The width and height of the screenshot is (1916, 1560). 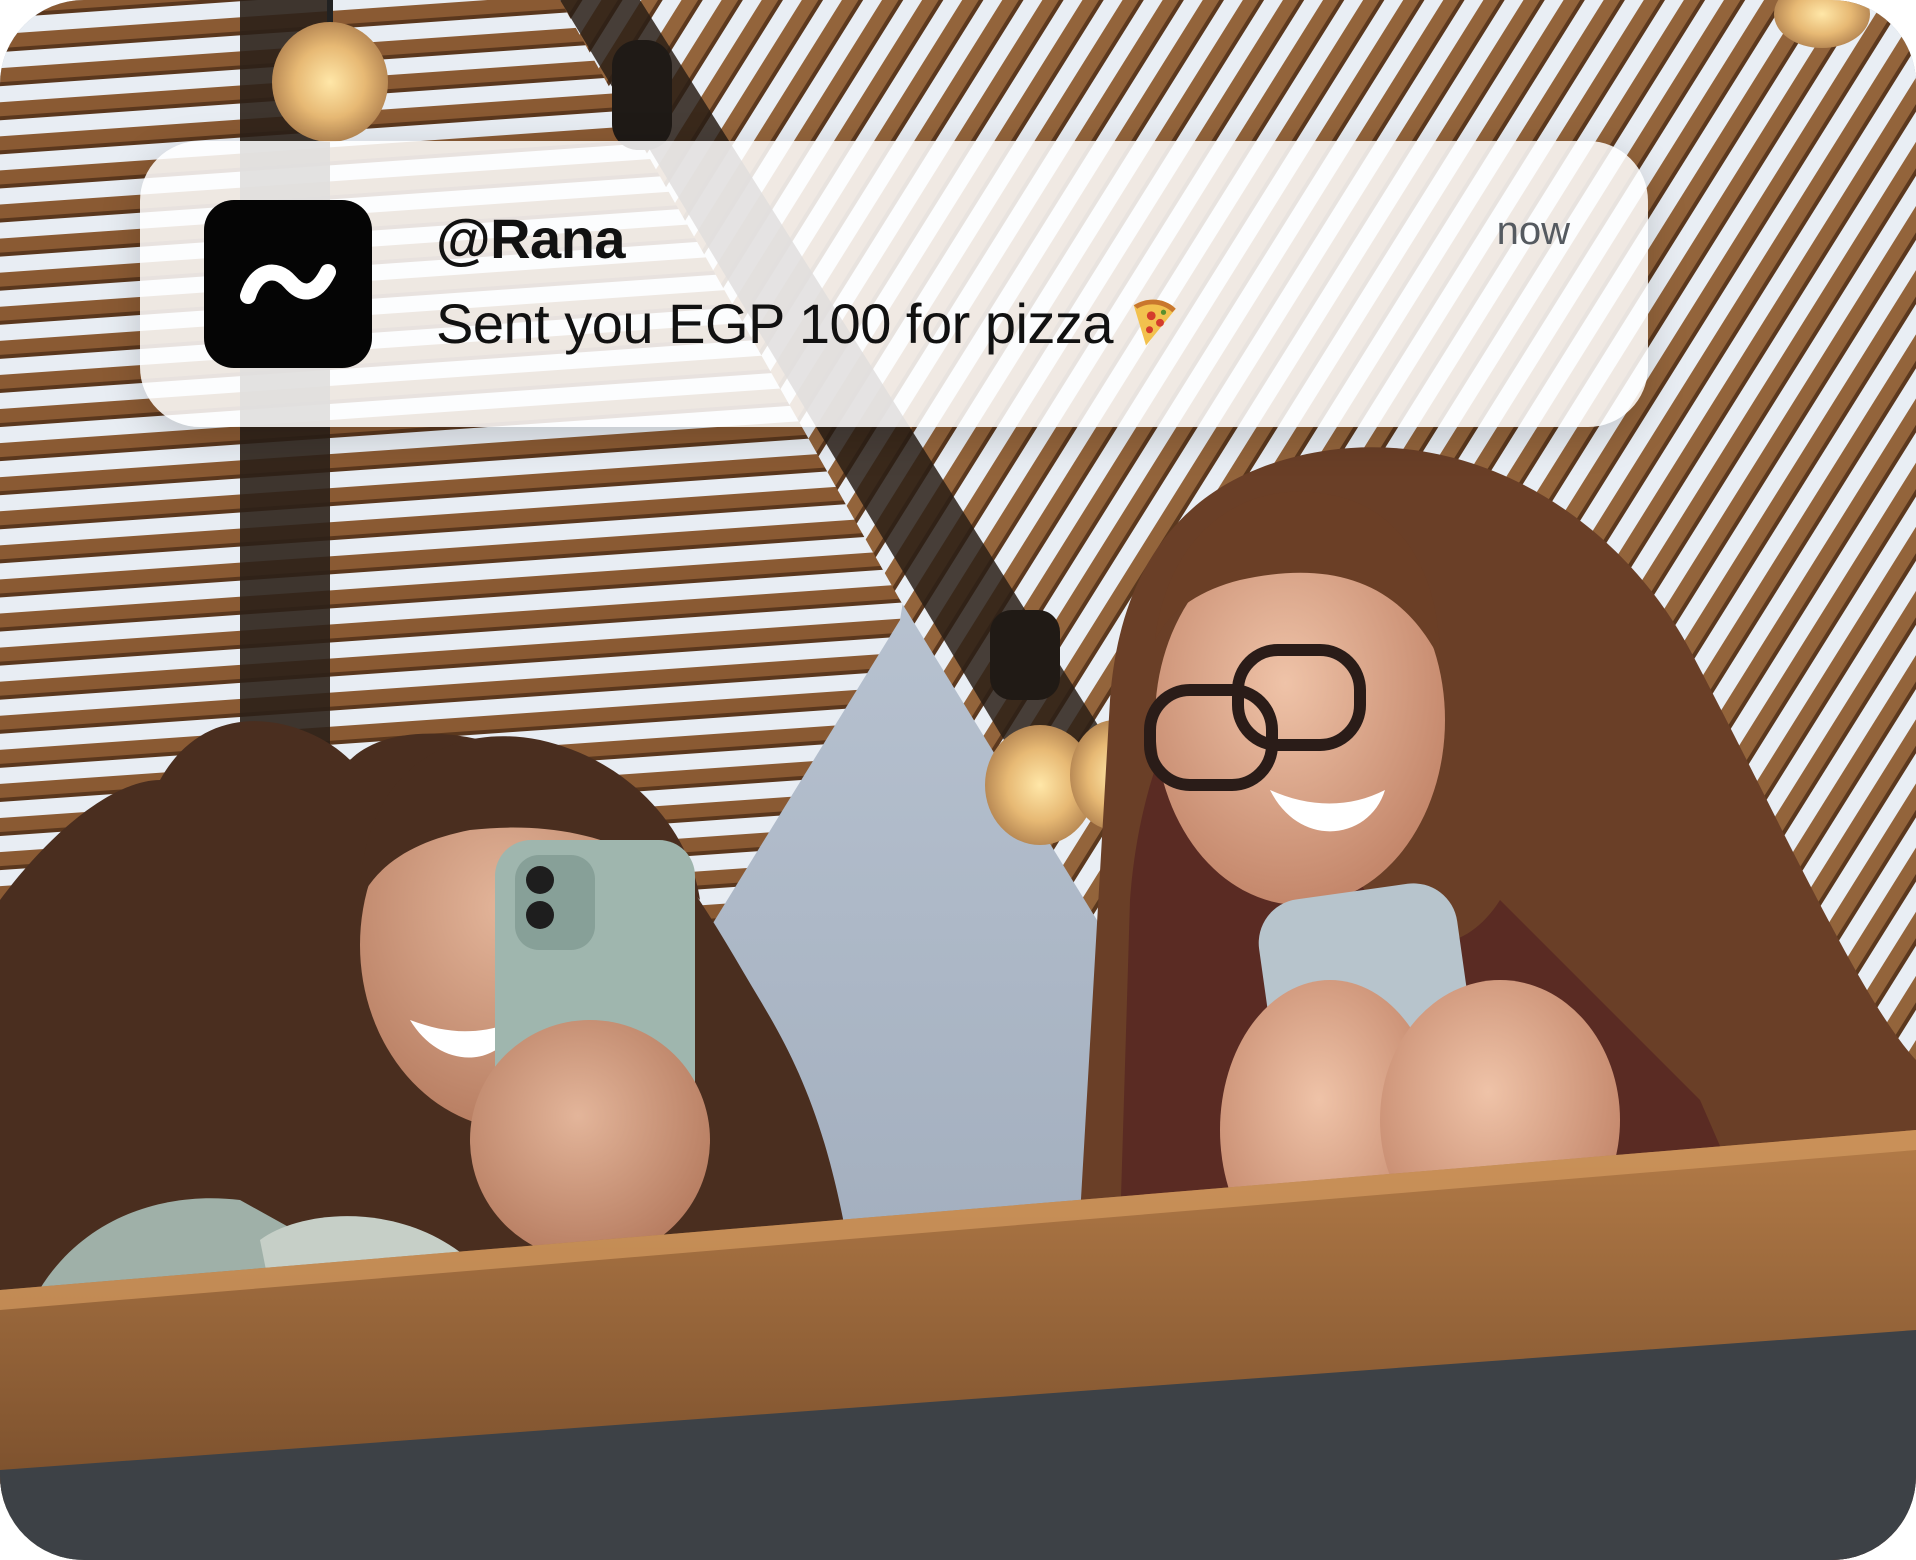 I want to click on tilde-logo-icon, so click(x=288, y=284).